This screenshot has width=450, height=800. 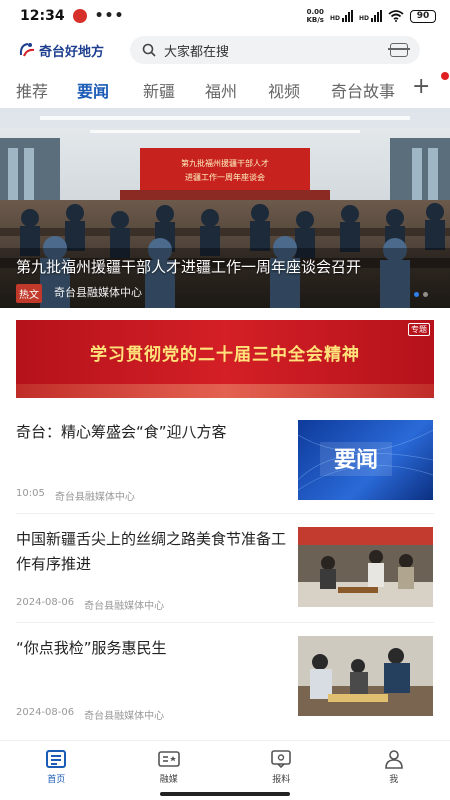 I want to click on channel-tabs: 推荐 要闻 新疆 福州 视频 奇台故事 +, so click(x=225, y=88).